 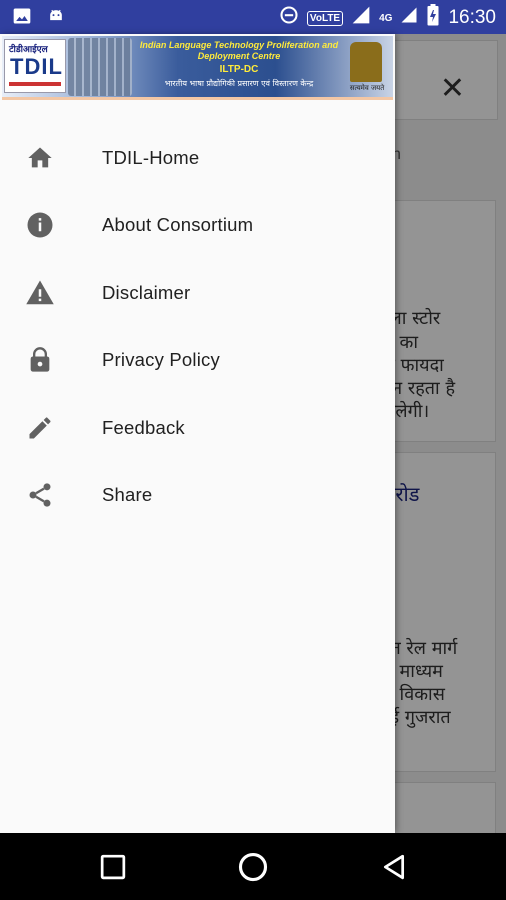 I want to click on keyboard-image, so click(x=100, y=67).